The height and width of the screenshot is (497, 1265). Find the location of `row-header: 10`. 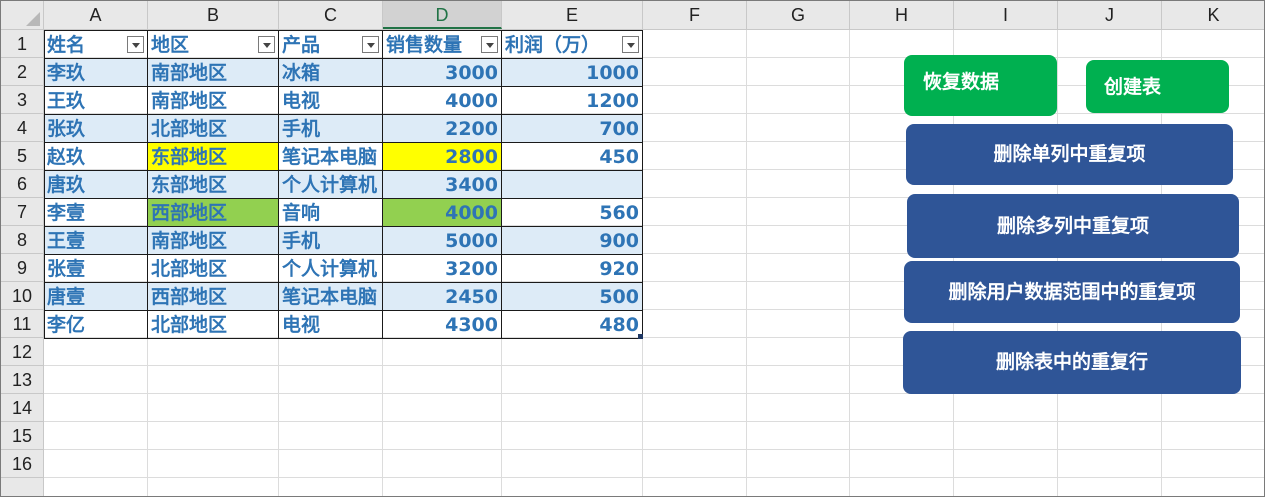

row-header: 10 is located at coordinates (22, 296).